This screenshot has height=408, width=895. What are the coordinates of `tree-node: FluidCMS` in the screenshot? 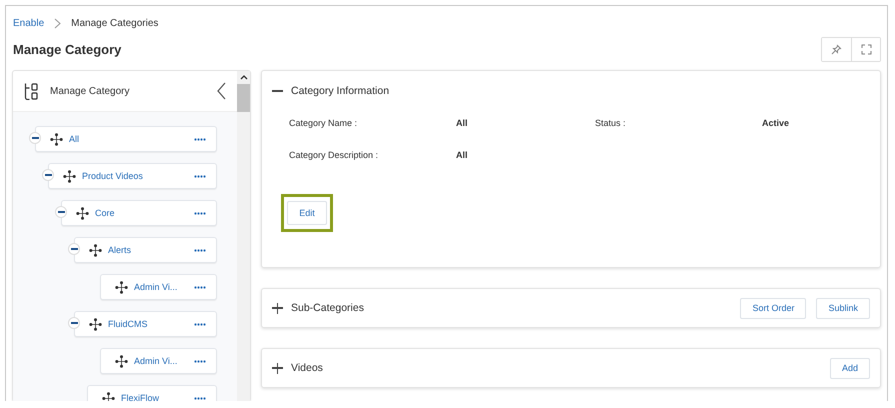 It's located at (145, 324).